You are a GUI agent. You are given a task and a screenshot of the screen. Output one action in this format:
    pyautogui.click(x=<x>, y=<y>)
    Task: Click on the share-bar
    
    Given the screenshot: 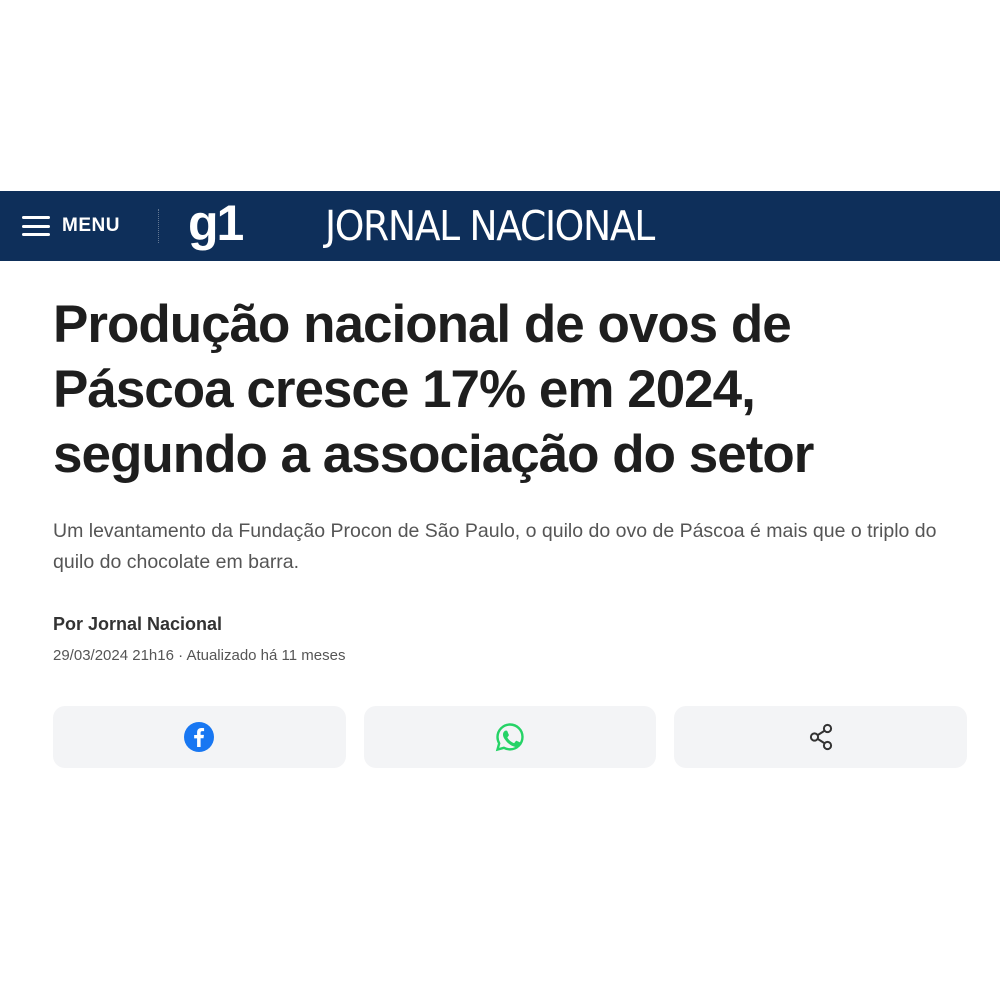 What is the action you would take?
    pyautogui.click(x=510, y=737)
    